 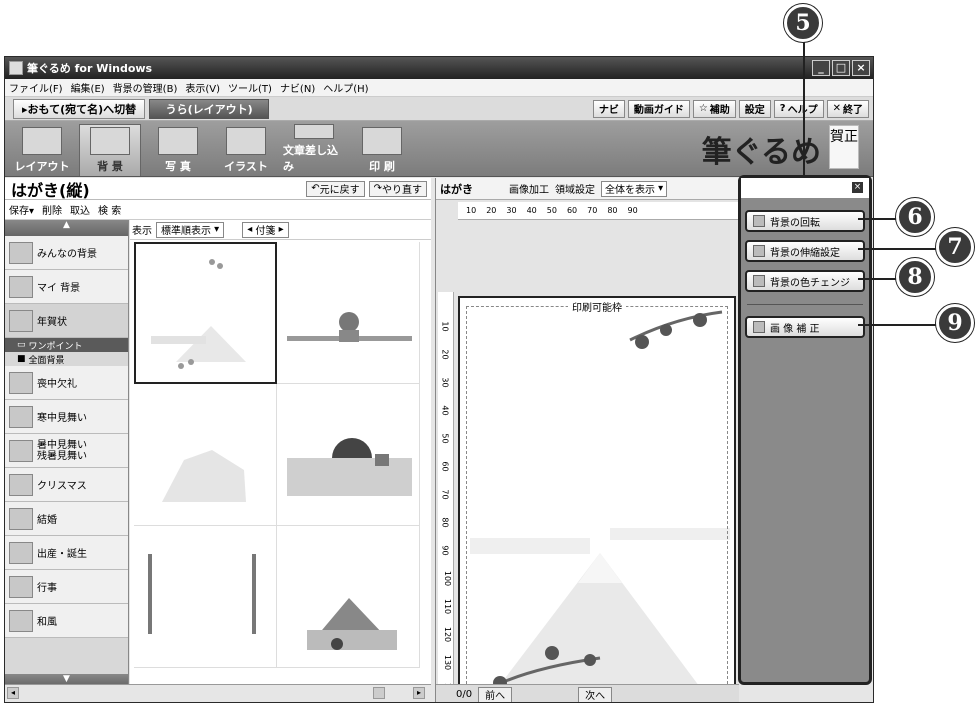 I want to click on image-adjust-button: 画像加工, so click(x=529, y=188).